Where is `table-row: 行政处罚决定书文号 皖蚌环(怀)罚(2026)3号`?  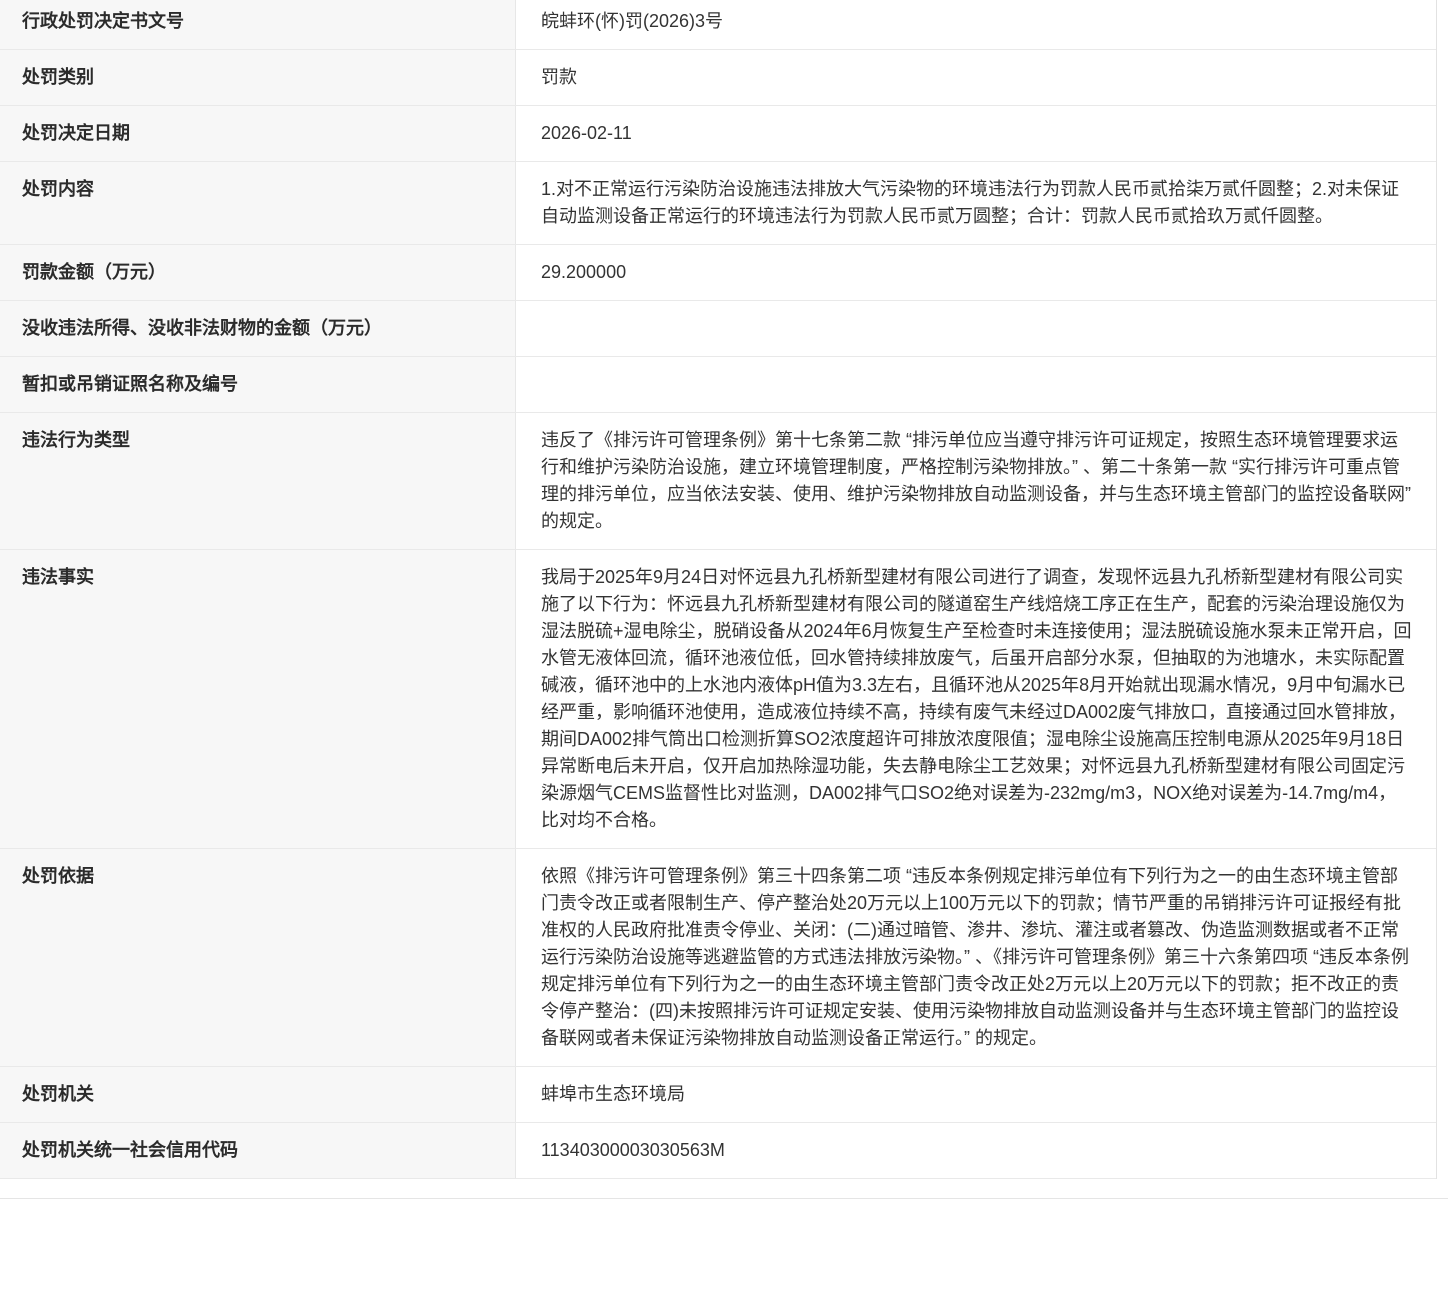 table-row: 行政处罚决定书文号 皖蚌环(怀)罚(2026)3号 is located at coordinates (718, 25).